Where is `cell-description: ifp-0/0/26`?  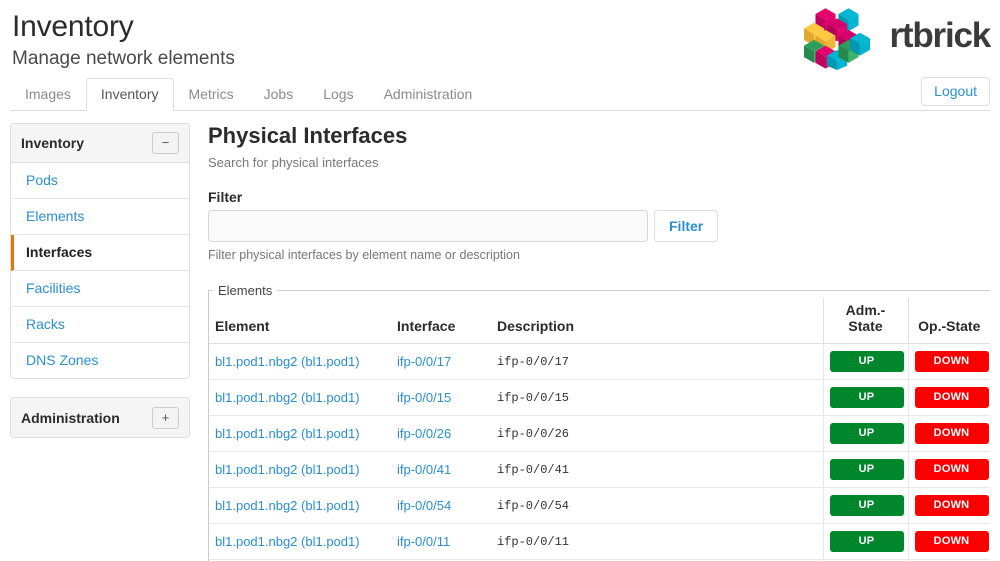 cell-description: ifp-0/0/26 is located at coordinates (657, 433).